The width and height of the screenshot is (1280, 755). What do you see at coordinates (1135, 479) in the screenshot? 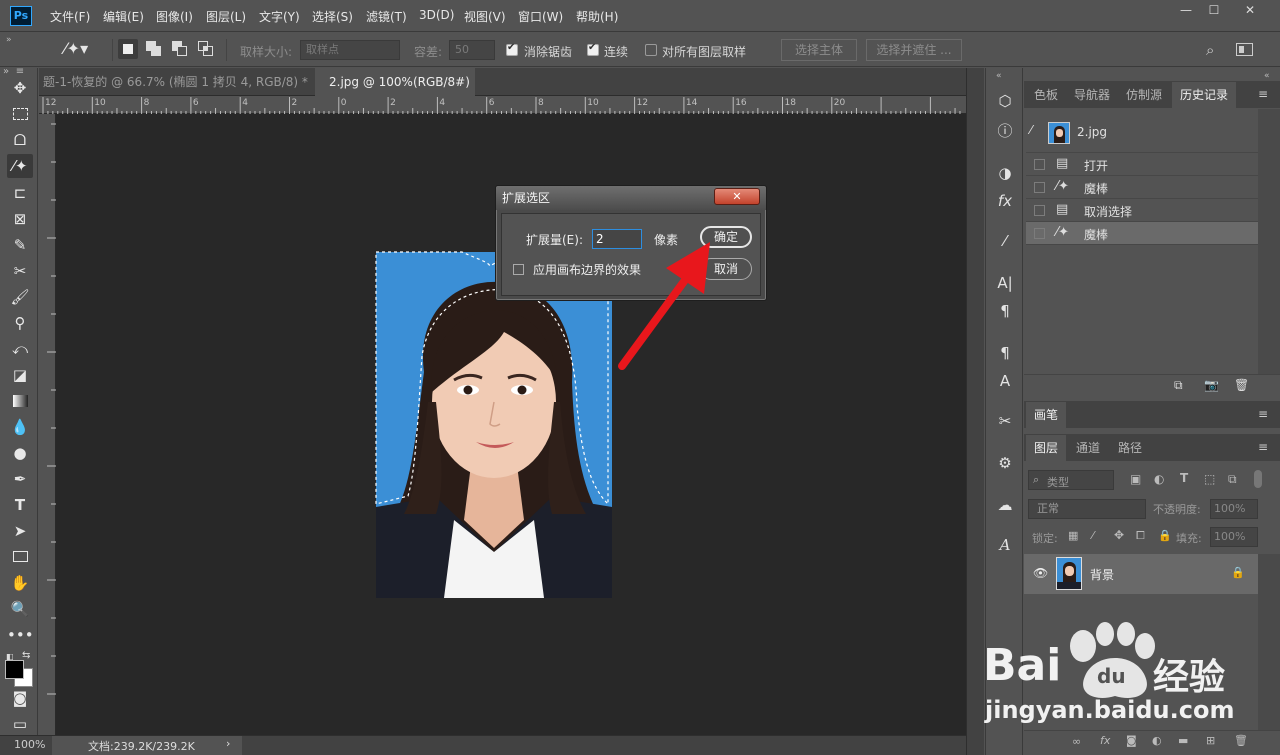
I see `filter-pixel-icon: ▣` at bounding box center [1135, 479].